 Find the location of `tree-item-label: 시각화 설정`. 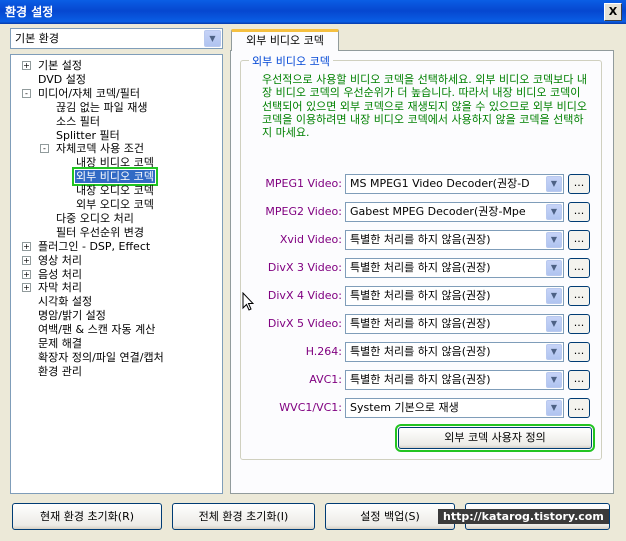

tree-item-label: 시각화 설정 is located at coordinates (65, 302).